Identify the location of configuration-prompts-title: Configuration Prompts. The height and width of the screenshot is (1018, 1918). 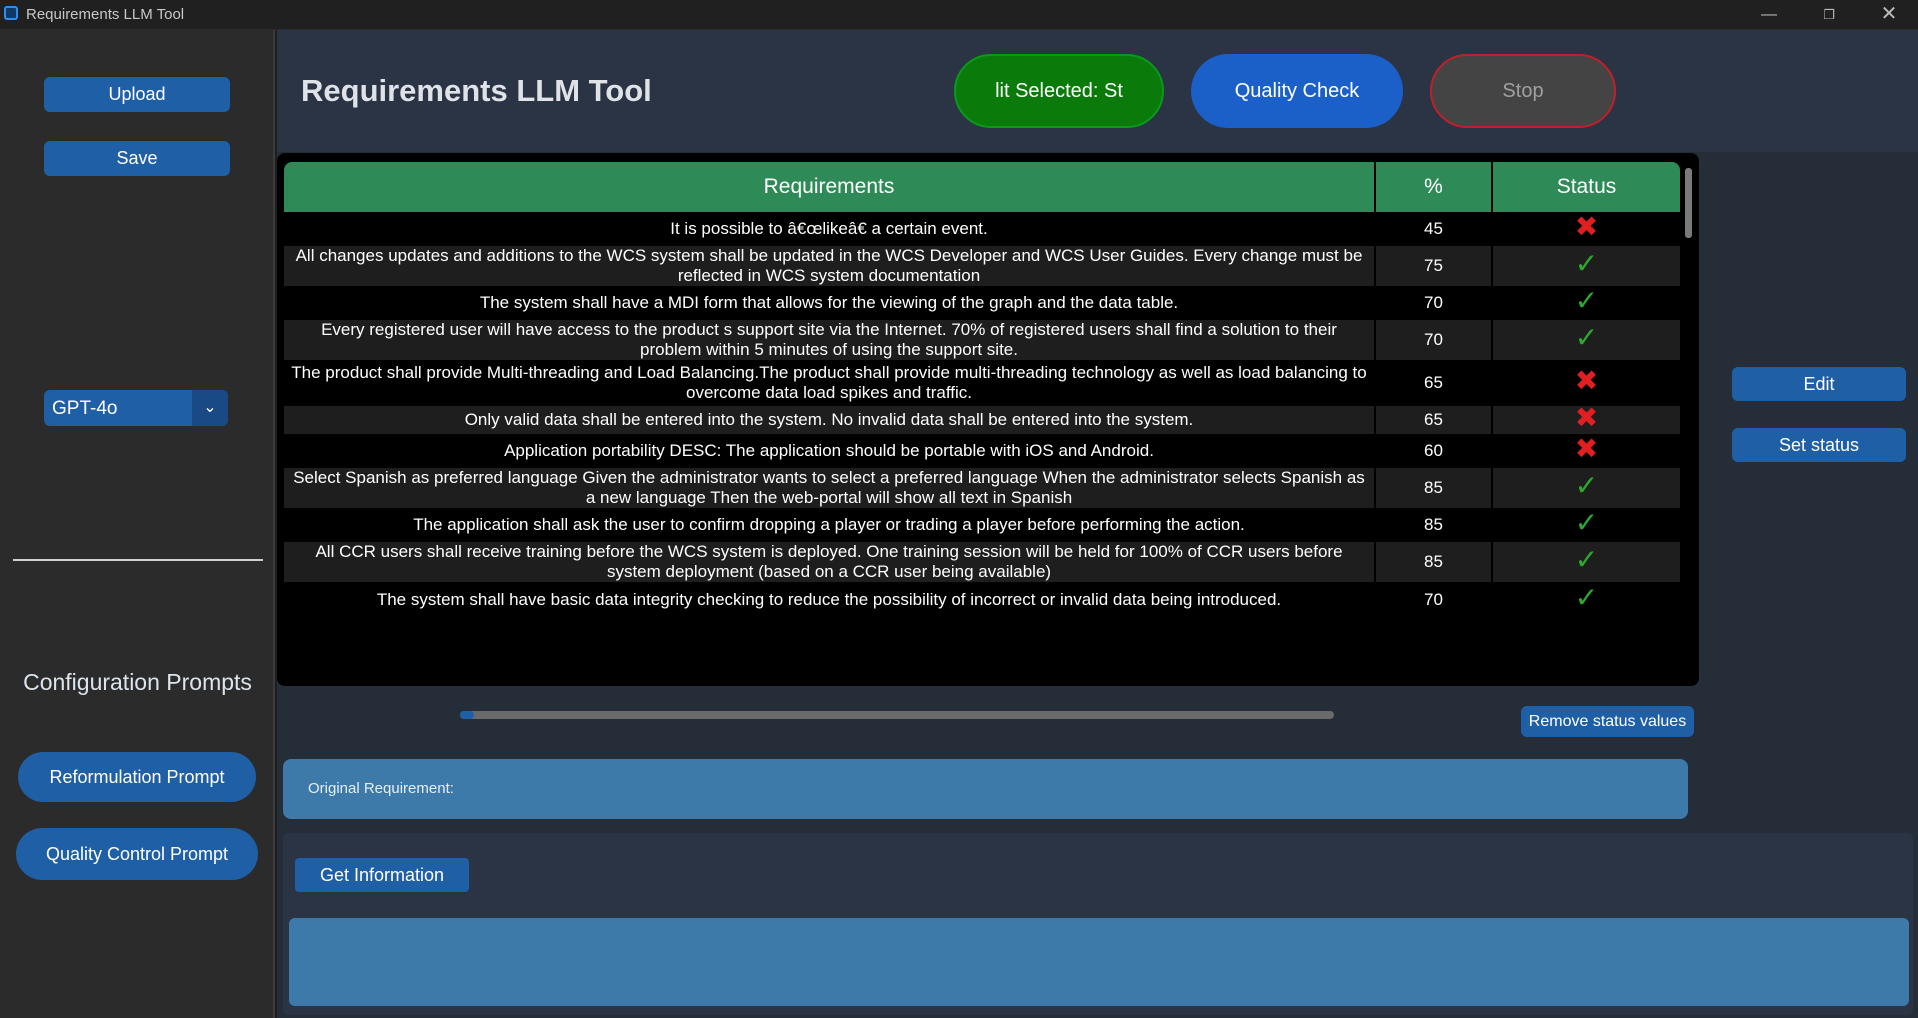
(137, 682).